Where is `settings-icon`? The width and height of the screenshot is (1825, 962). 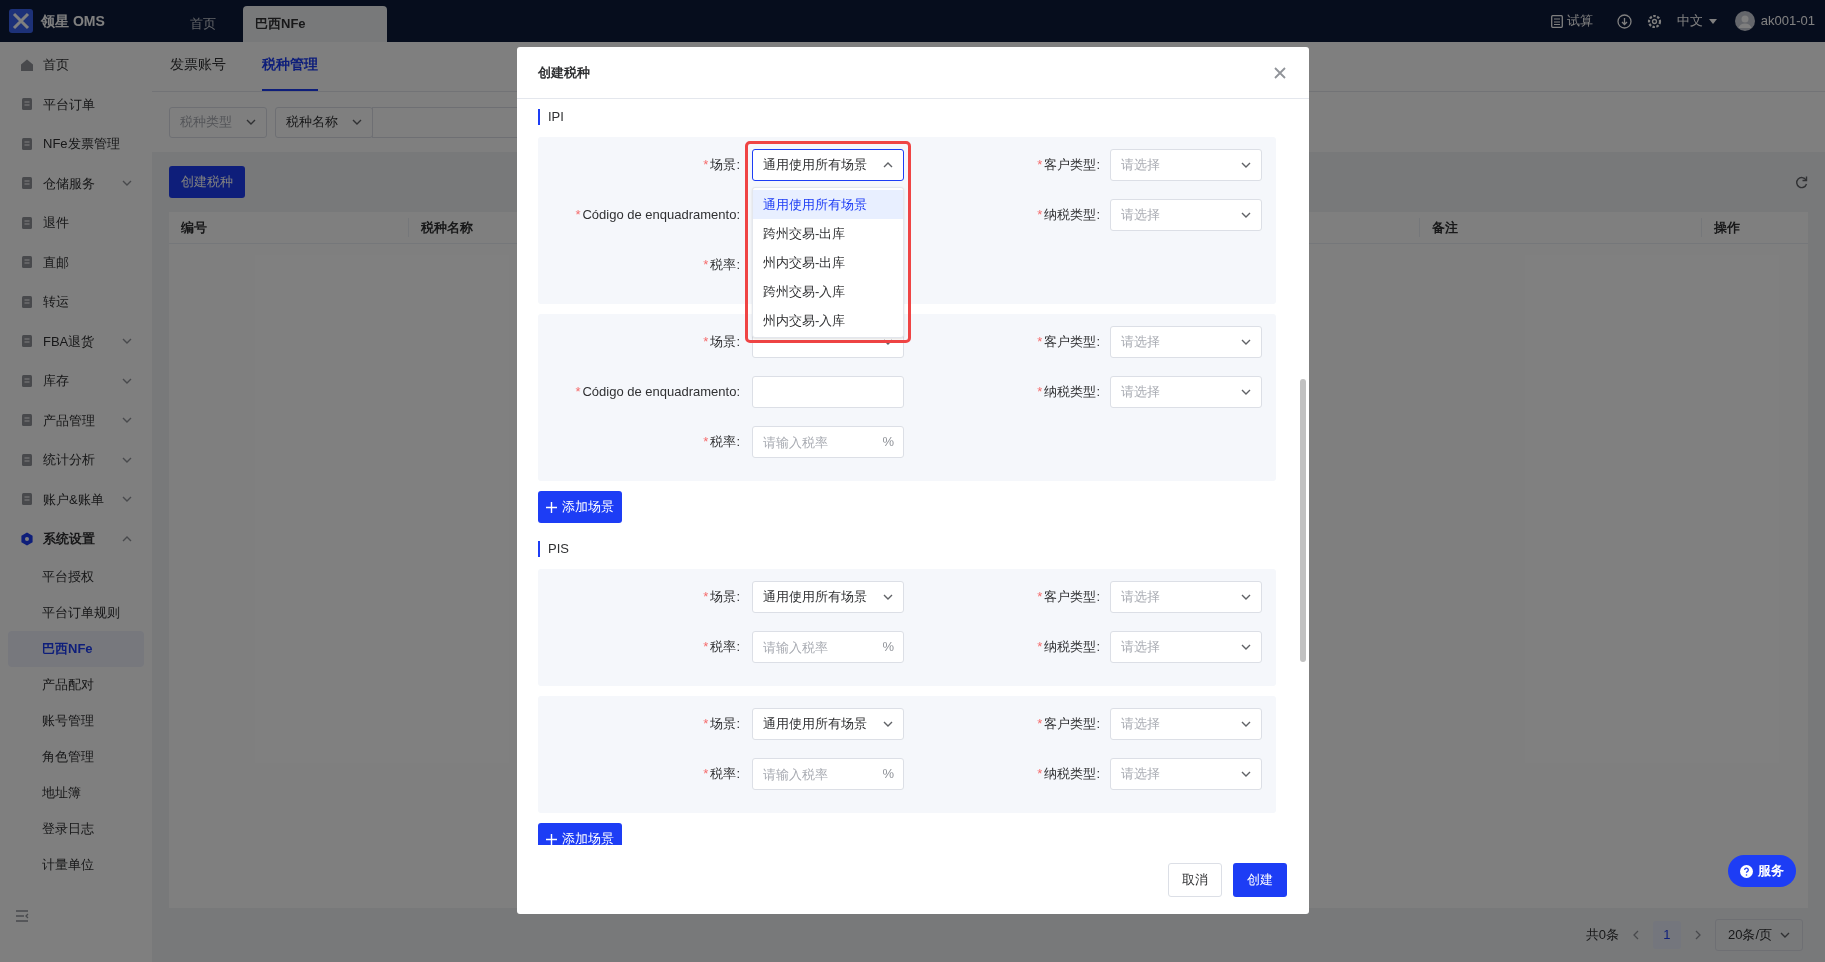 settings-icon is located at coordinates (1654, 21).